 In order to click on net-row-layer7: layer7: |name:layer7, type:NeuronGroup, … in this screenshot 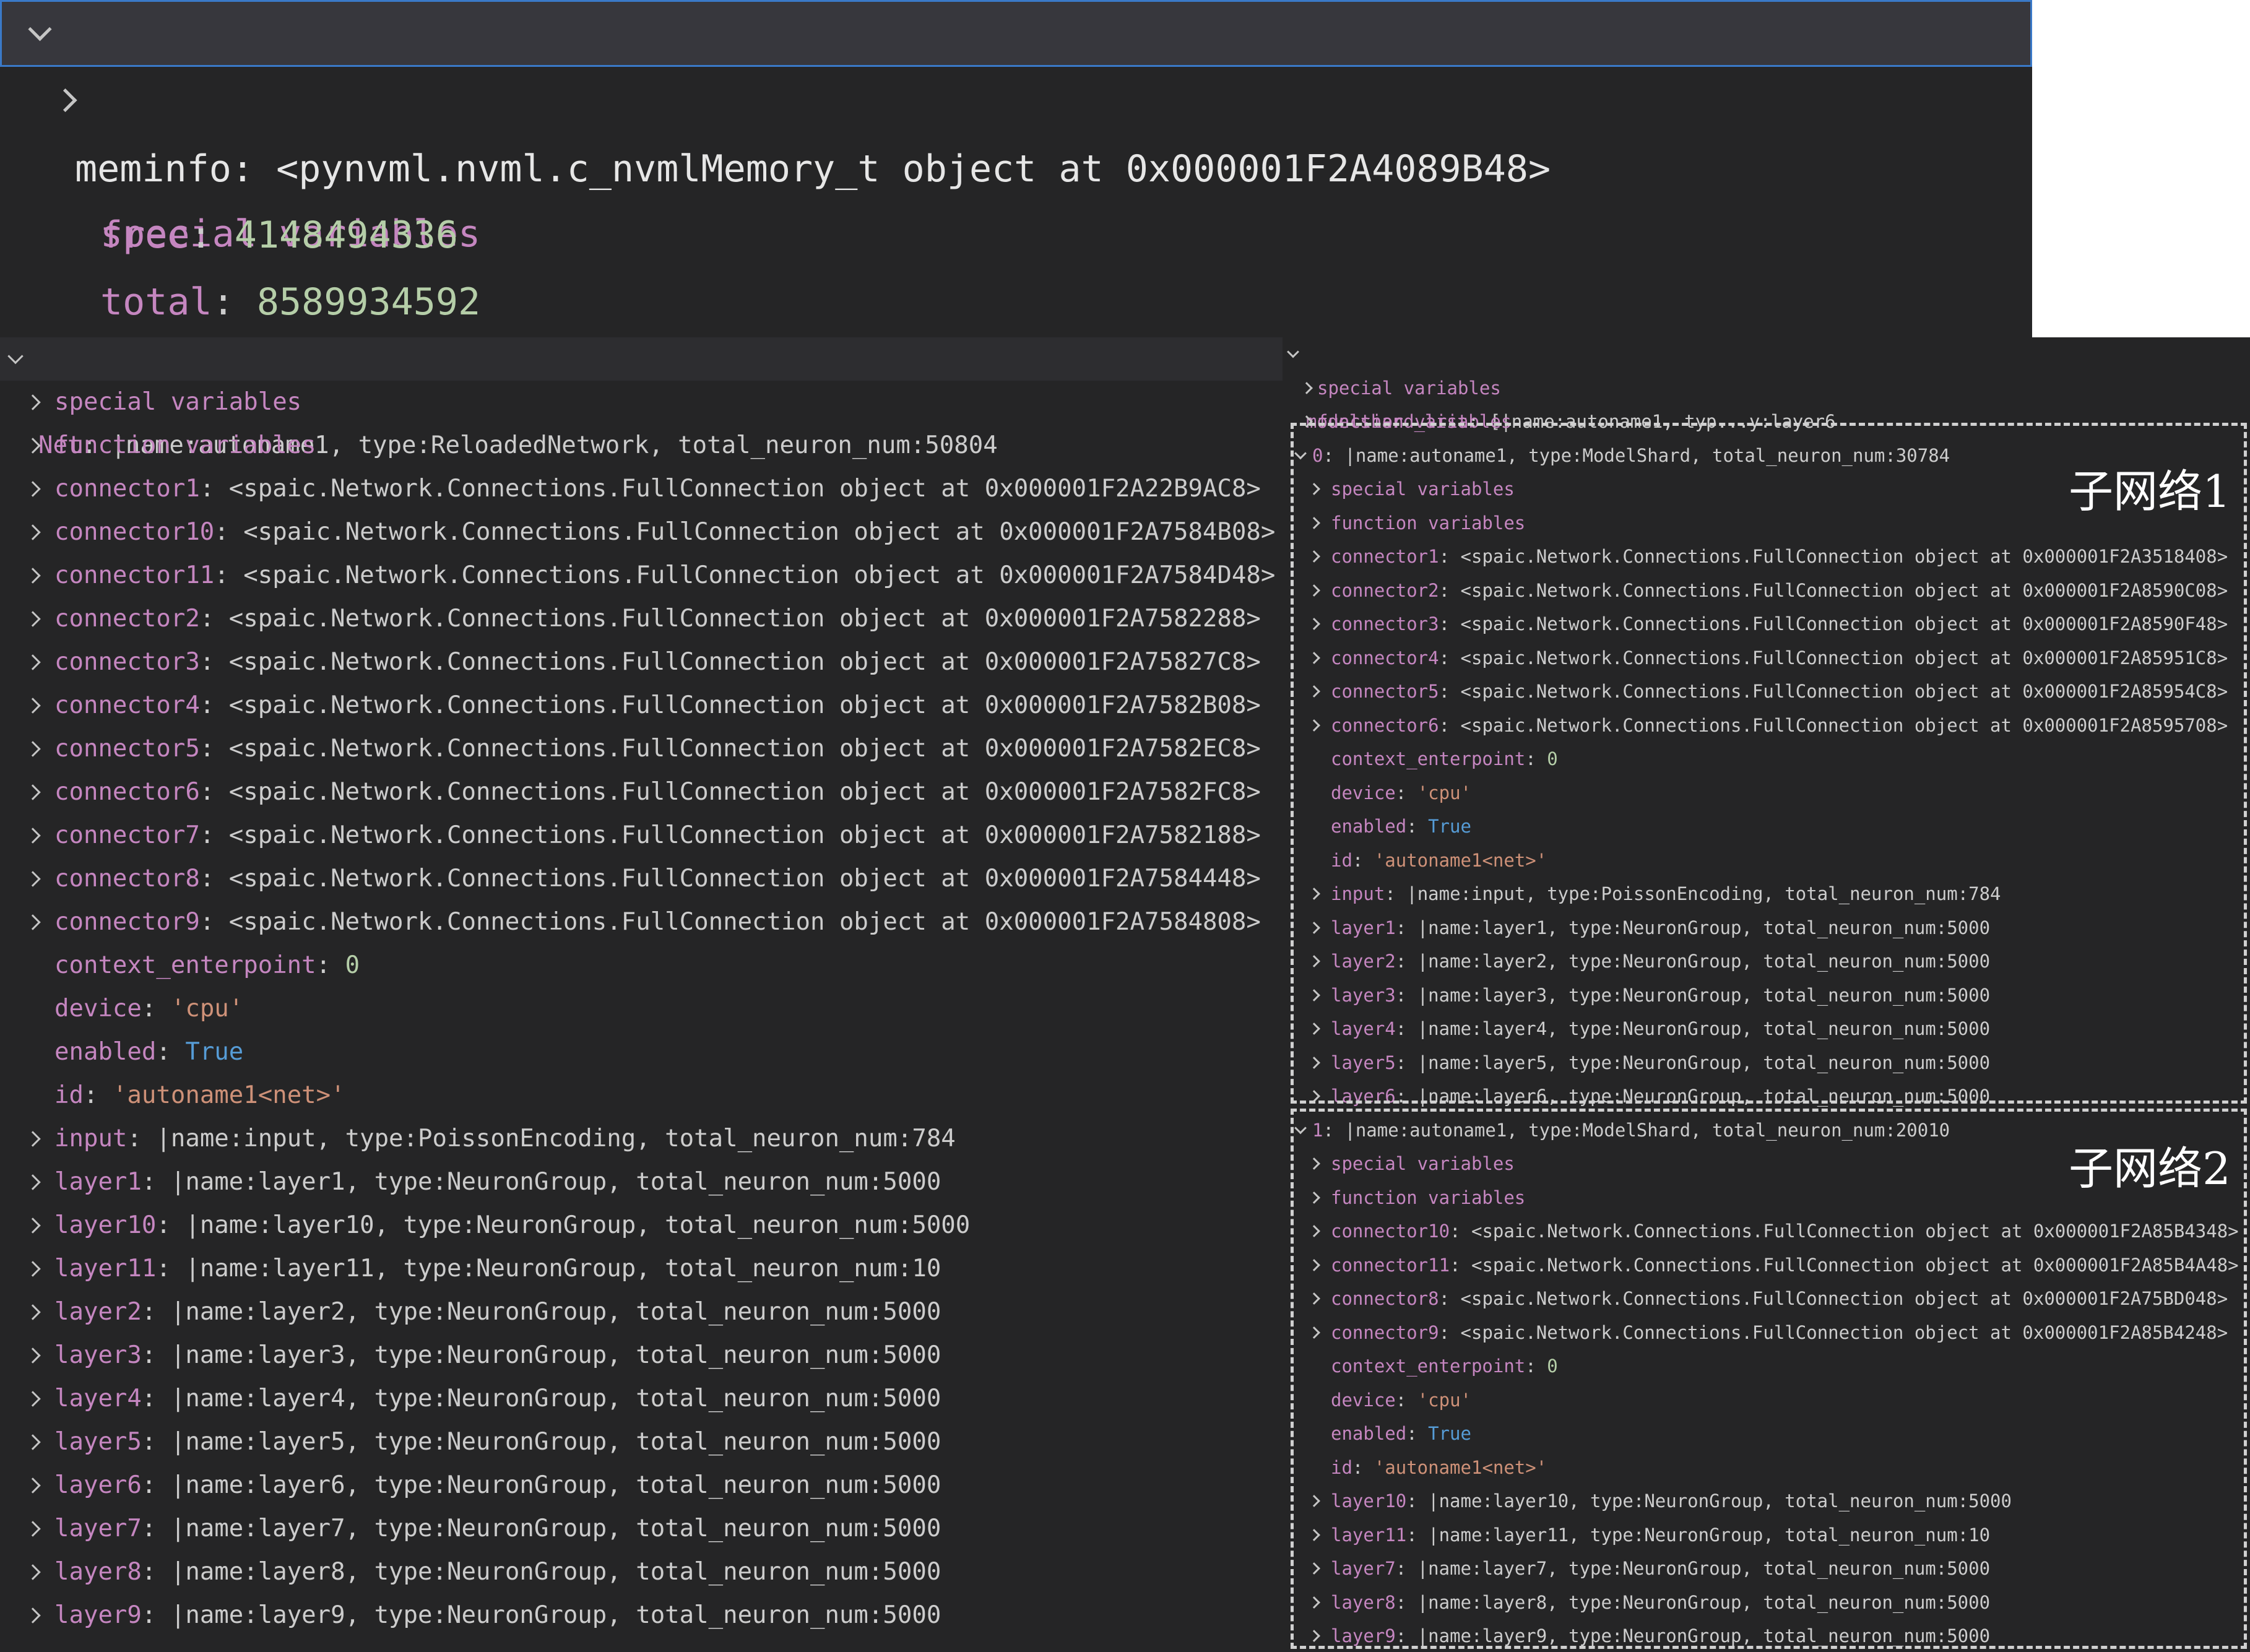, I will do `click(641, 1529)`.